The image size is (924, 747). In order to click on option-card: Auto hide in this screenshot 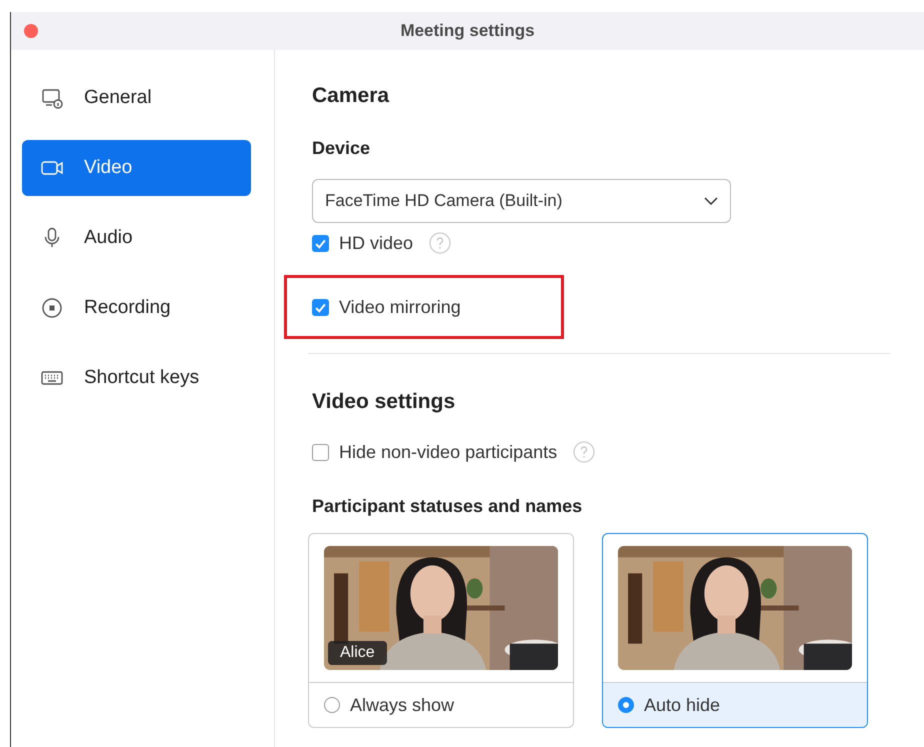, I will do `click(735, 630)`.